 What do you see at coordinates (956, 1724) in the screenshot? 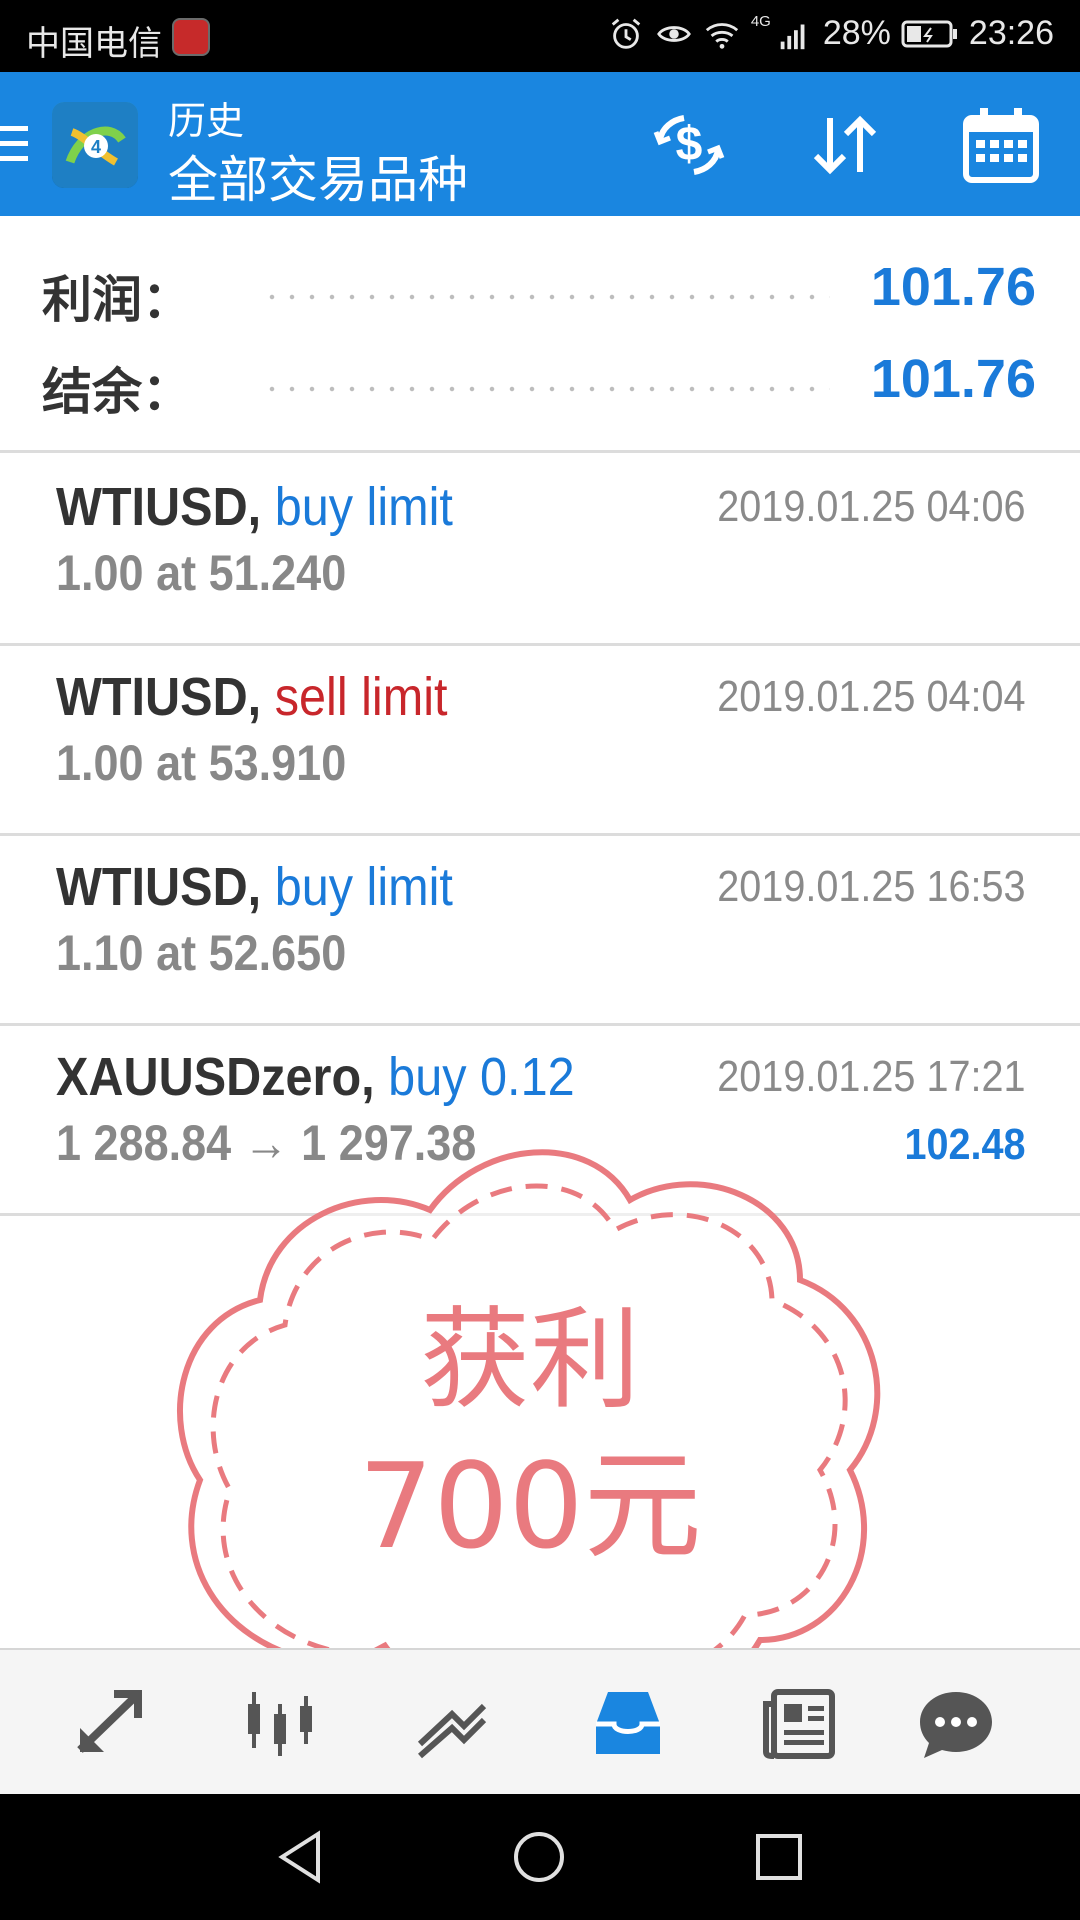
I see `chat-icon` at bounding box center [956, 1724].